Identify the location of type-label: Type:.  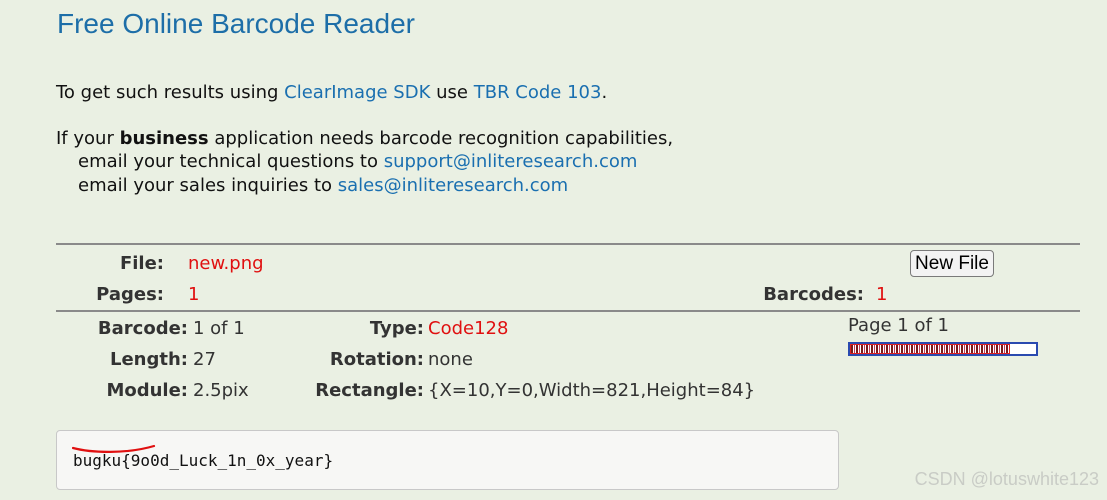
(396, 328).